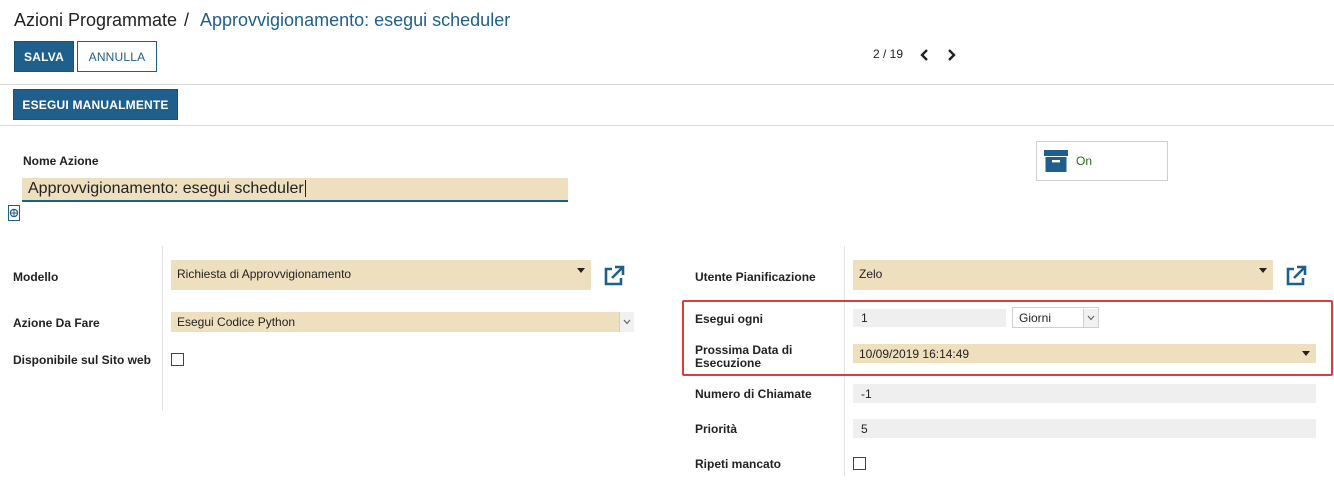 The width and height of the screenshot is (1334, 488). I want to click on action-bar-divider, so click(667, 125).